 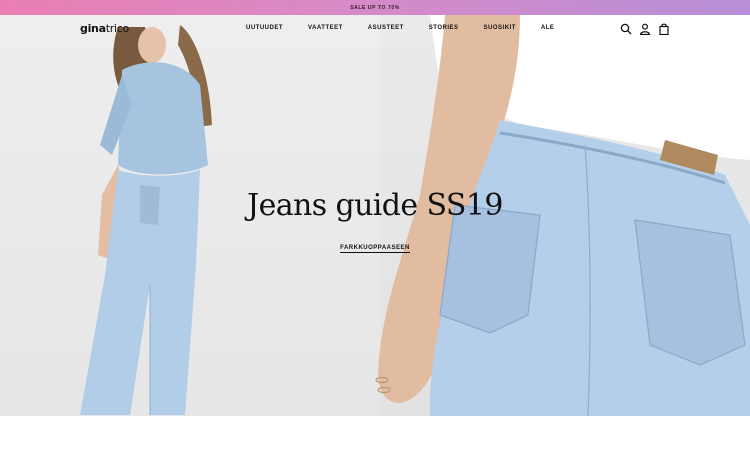 What do you see at coordinates (325, 28) in the screenshot?
I see `nav-item-vaatteet: VAATTEET` at bounding box center [325, 28].